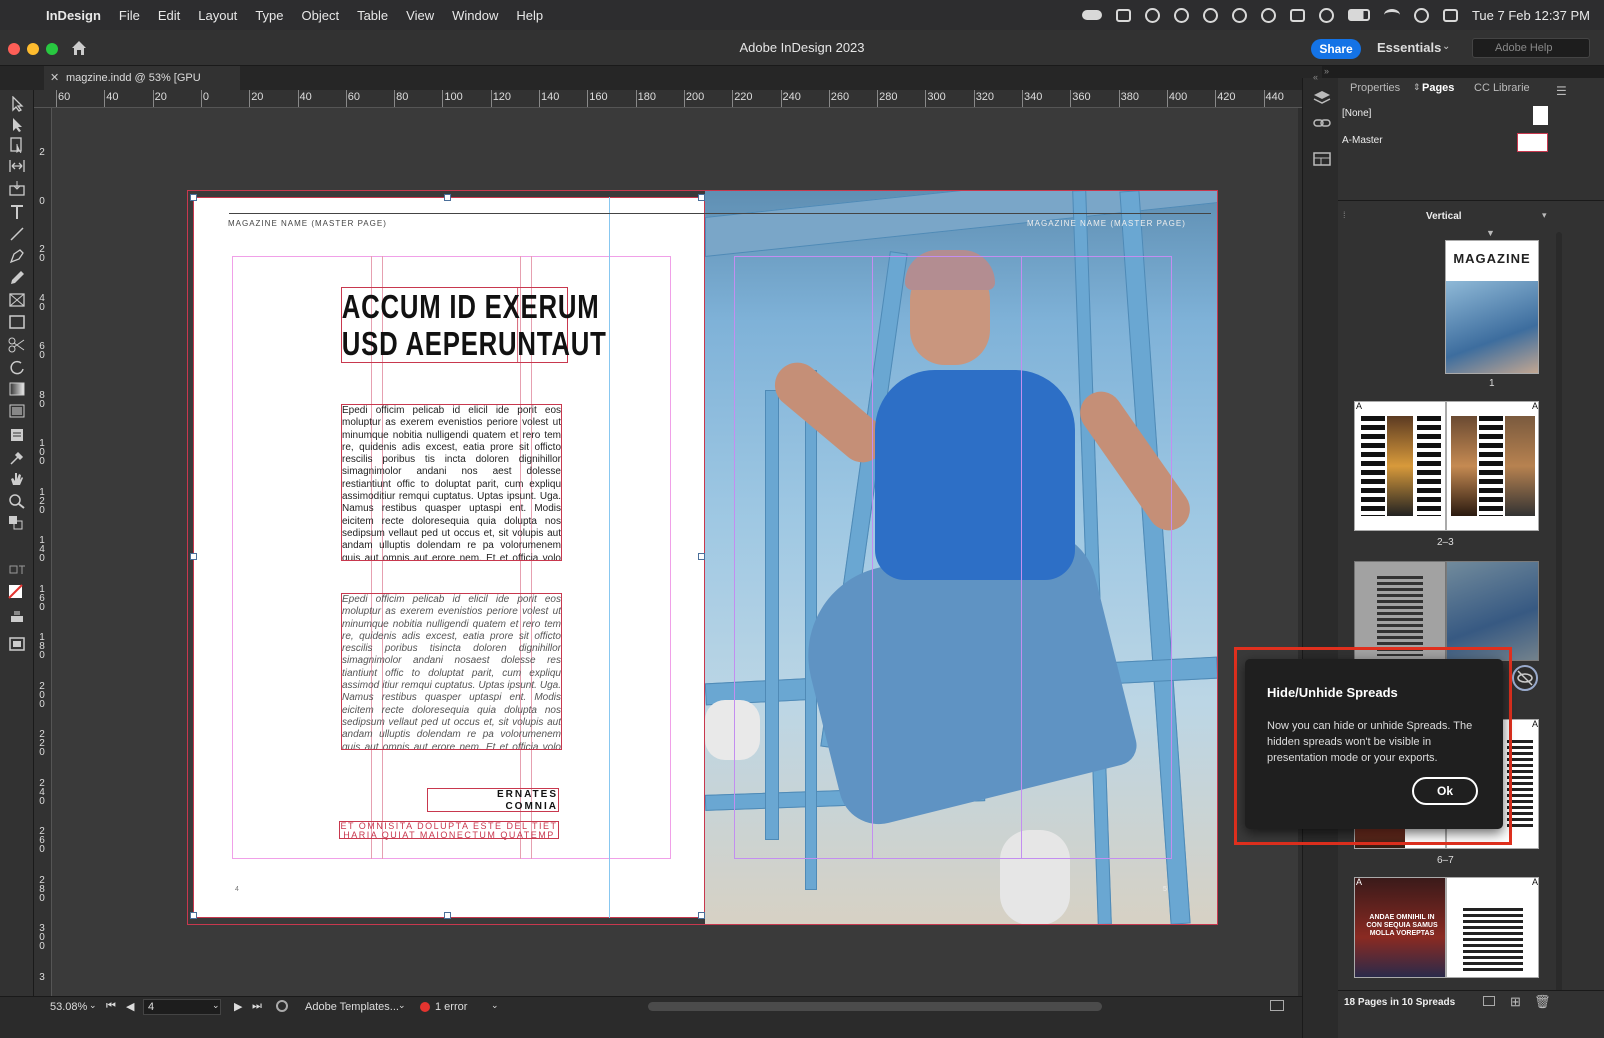 Image resolution: width=1604 pixels, height=1038 pixels. Describe the element at coordinates (17, 501) in the screenshot. I see `zoom-tool-icon` at that location.